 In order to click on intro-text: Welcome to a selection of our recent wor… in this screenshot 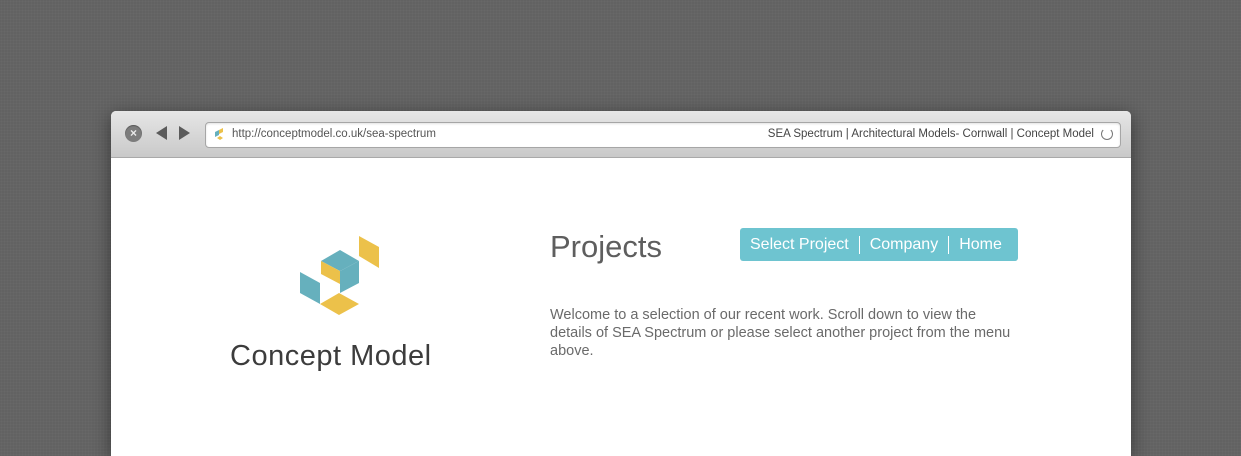, I will do `click(780, 333)`.